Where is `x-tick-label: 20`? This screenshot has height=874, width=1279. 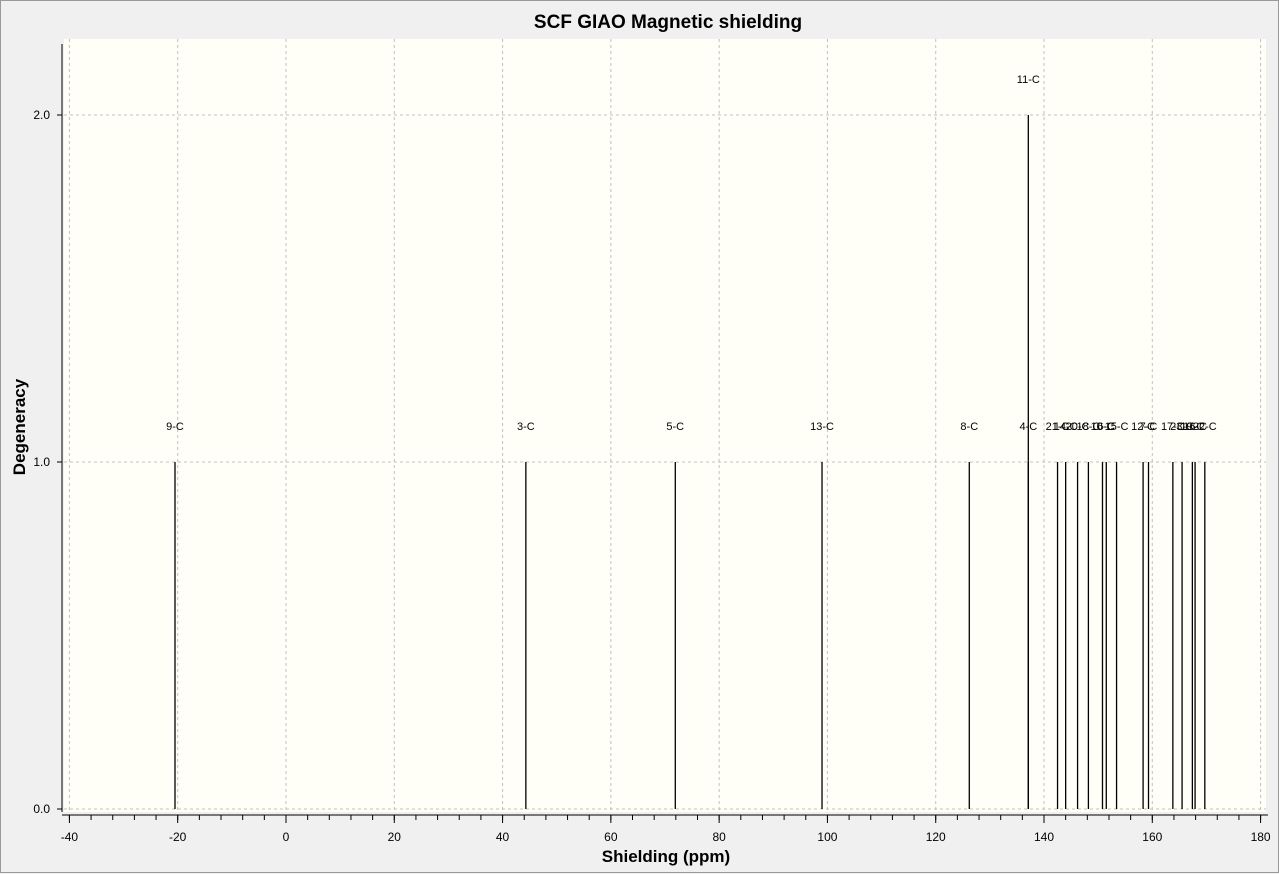 x-tick-label: 20 is located at coordinates (395, 837).